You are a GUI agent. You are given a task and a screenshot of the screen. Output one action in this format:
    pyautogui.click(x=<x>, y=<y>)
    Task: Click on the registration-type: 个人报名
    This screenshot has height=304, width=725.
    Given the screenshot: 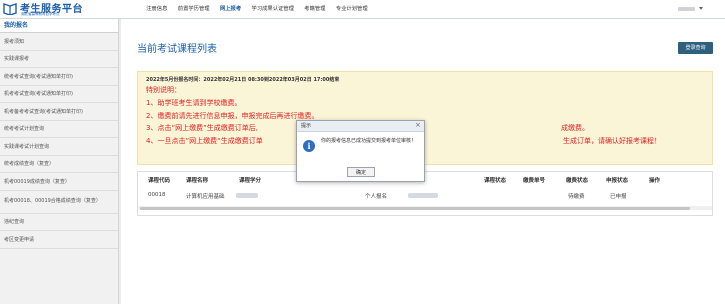 What is the action you would take?
    pyautogui.click(x=376, y=197)
    